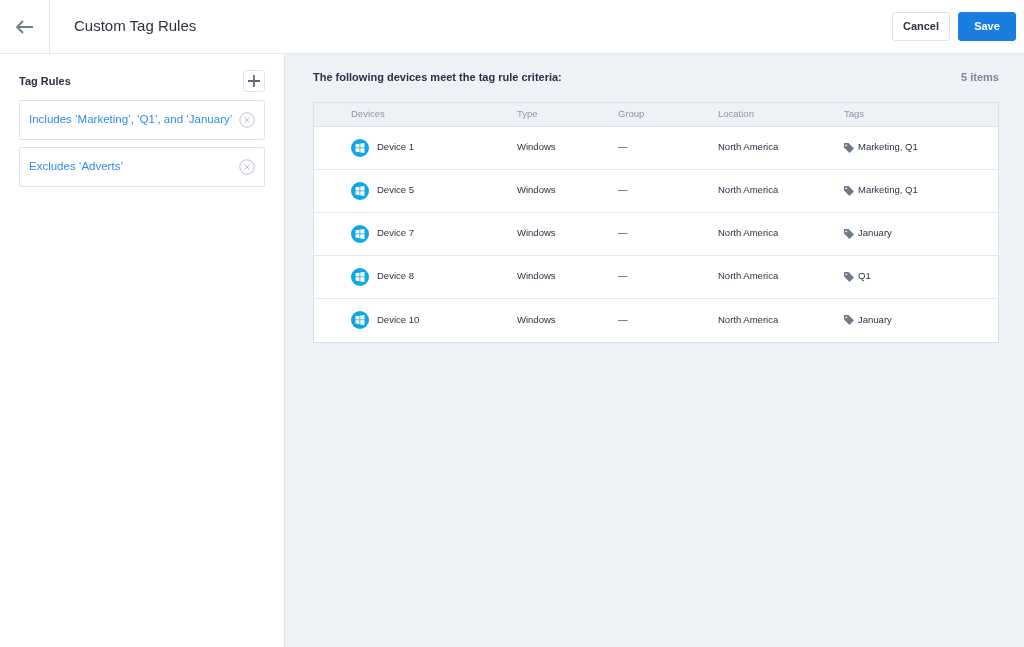 The width and height of the screenshot is (1024, 647). I want to click on device-name: Device 8, so click(395, 276).